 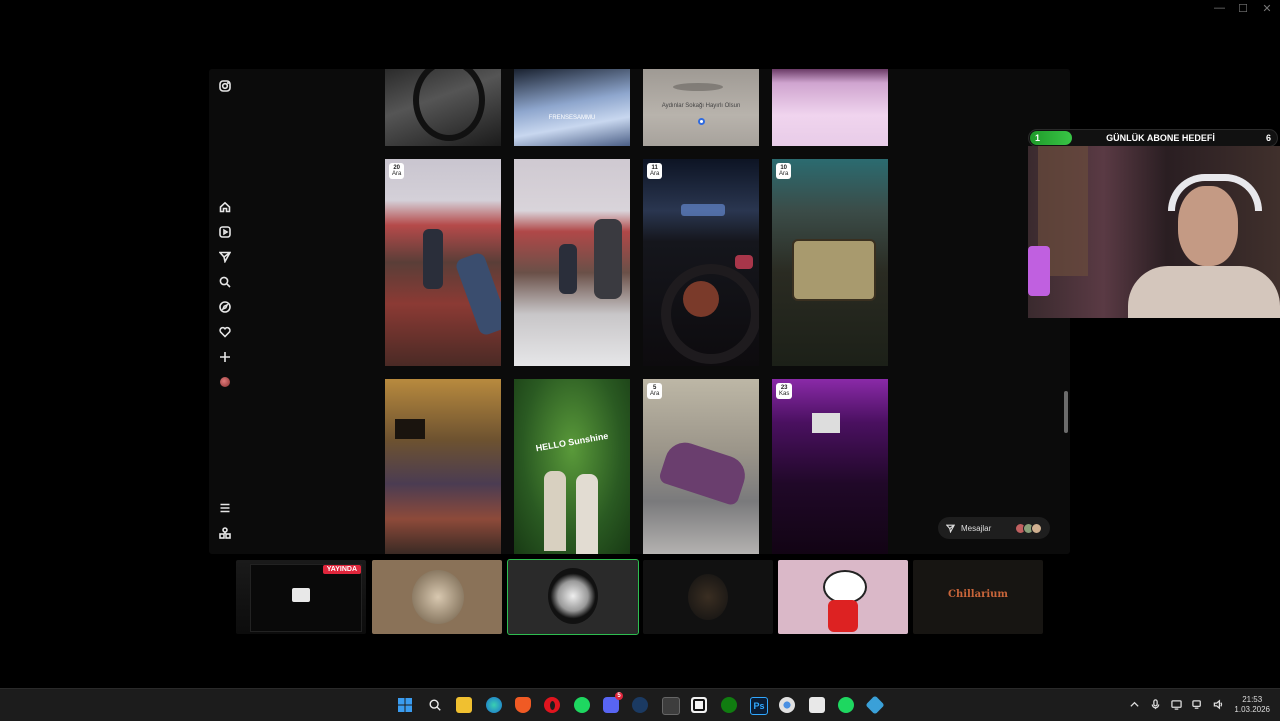 What do you see at coordinates (830, 466) in the screenshot?
I see `post-tile: 23 Kas` at bounding box center [830, 466].